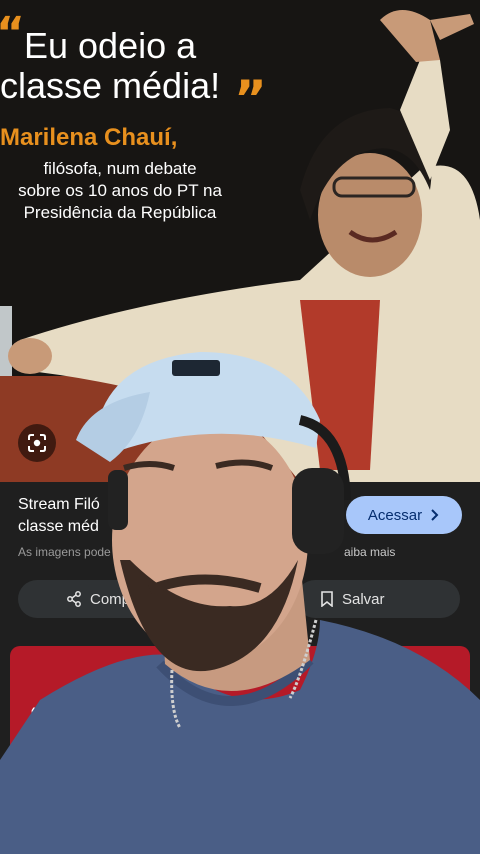 Image resolution: width=480 pixels, height=854 pixels. I want to click on share-icon, so click(74, 599).